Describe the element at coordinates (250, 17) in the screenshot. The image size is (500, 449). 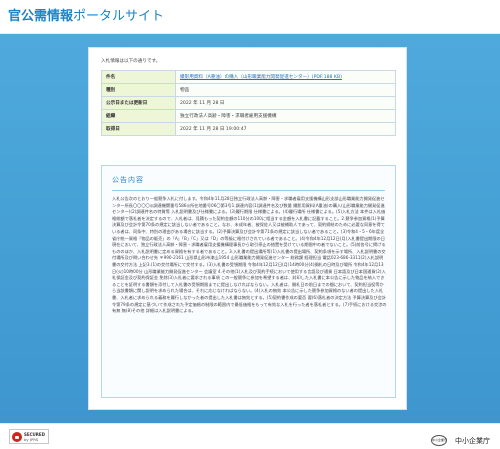
I see `site-header: 官公需情報ポータルサイト` at that location.